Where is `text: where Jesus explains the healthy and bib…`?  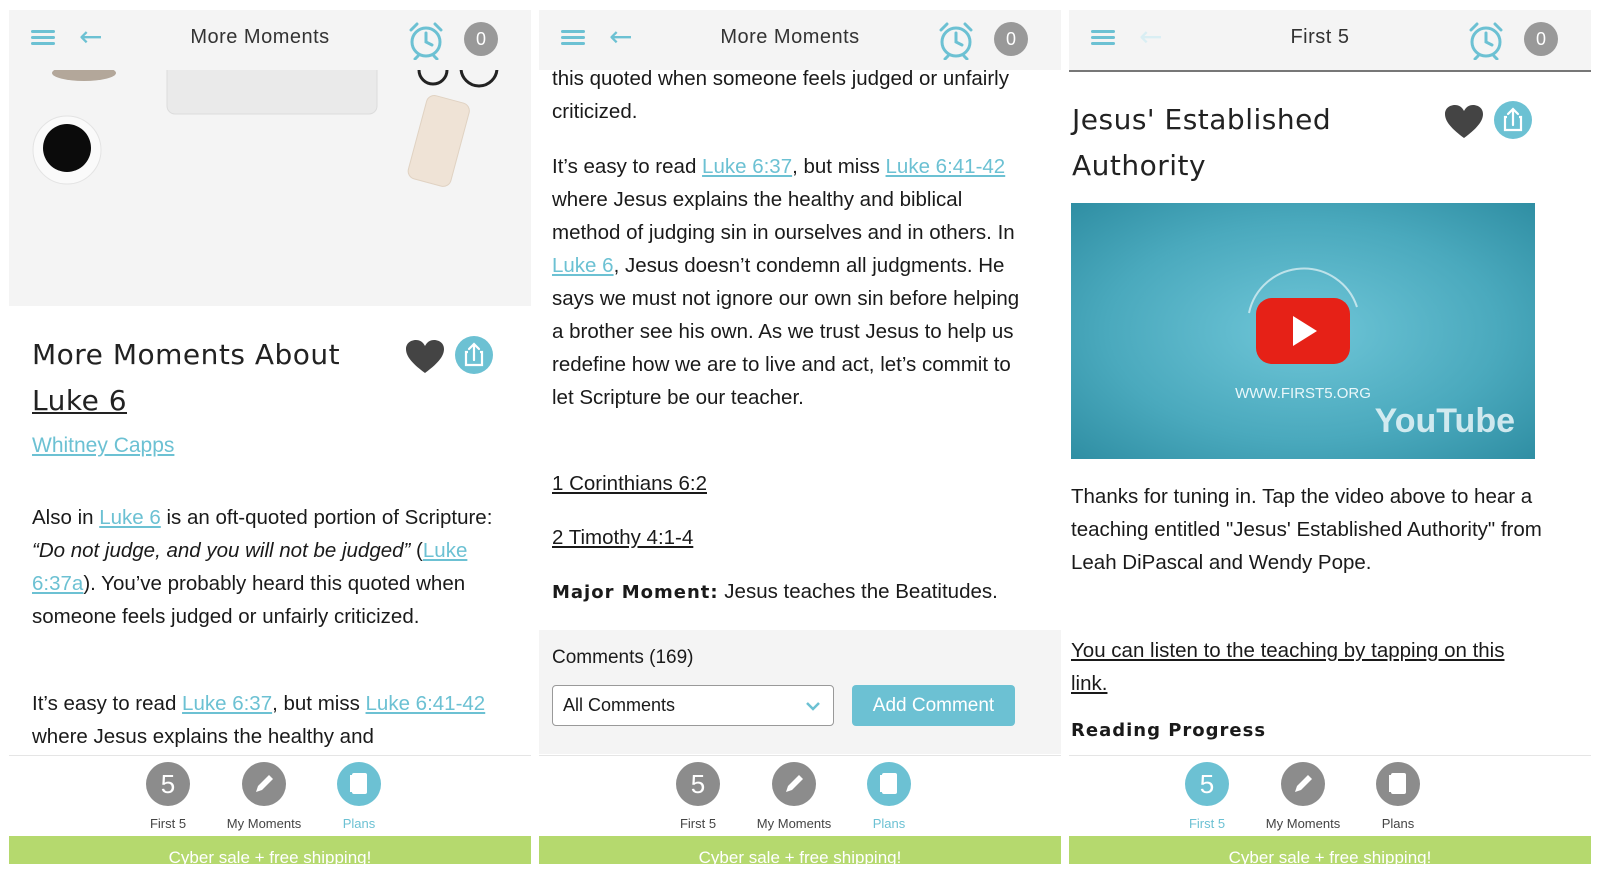 text: where Jesus explains the healthy and bib… is located at coordinates (783, 216).